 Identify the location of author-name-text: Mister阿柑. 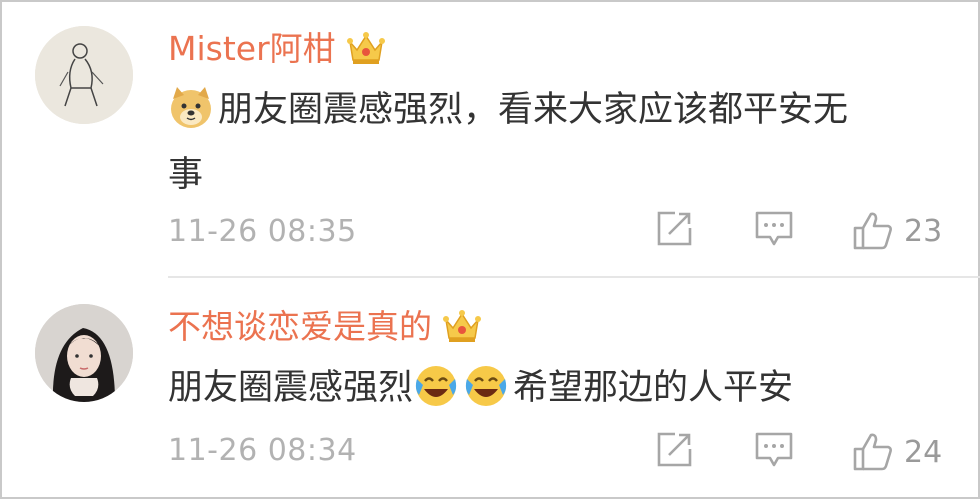
(252, 48).